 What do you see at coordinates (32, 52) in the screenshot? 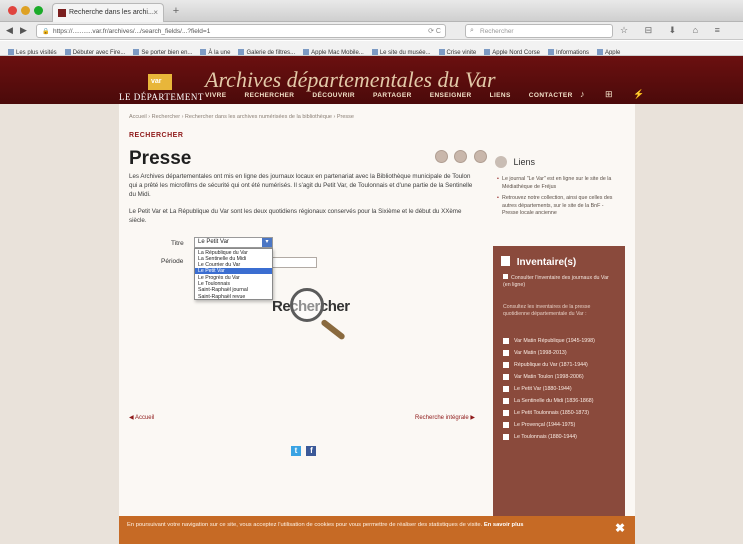
I see `bookmark-item: Les plus visités` at bounding box center [32, 52].